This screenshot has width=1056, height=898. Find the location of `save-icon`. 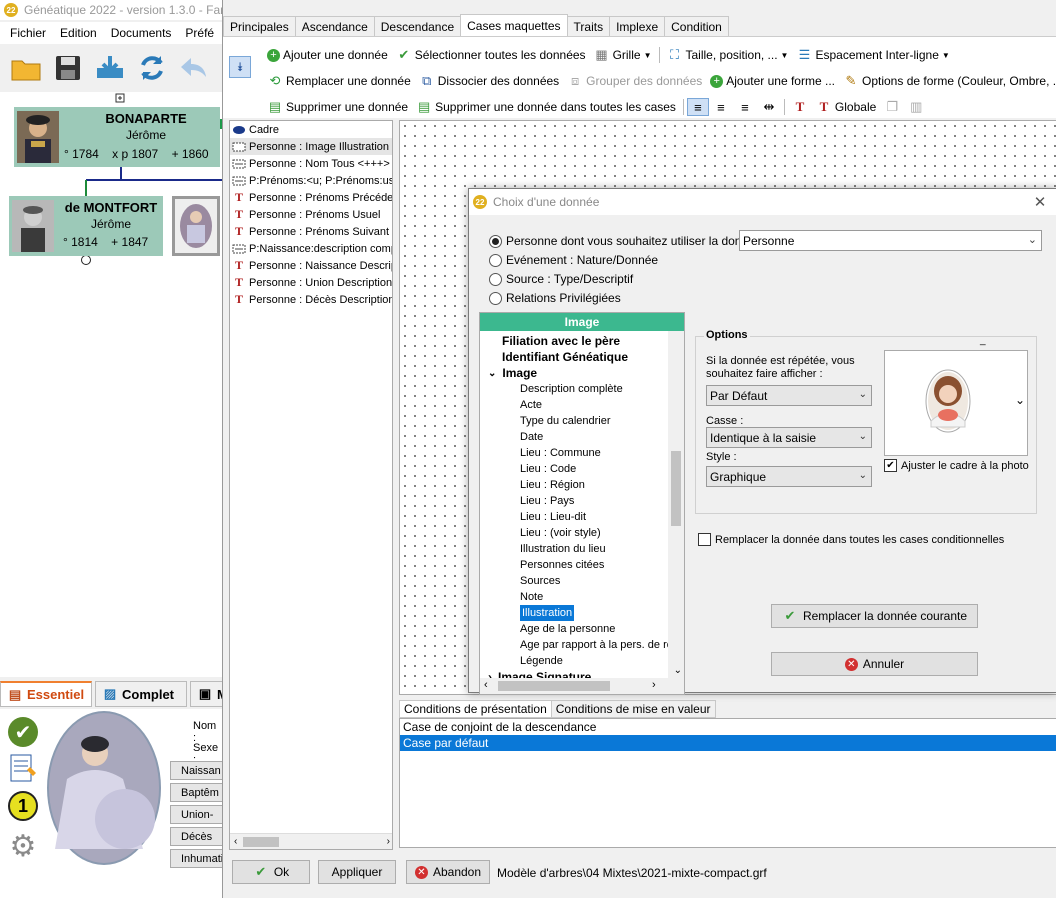

save-icon is located at coordinates (68, 68).